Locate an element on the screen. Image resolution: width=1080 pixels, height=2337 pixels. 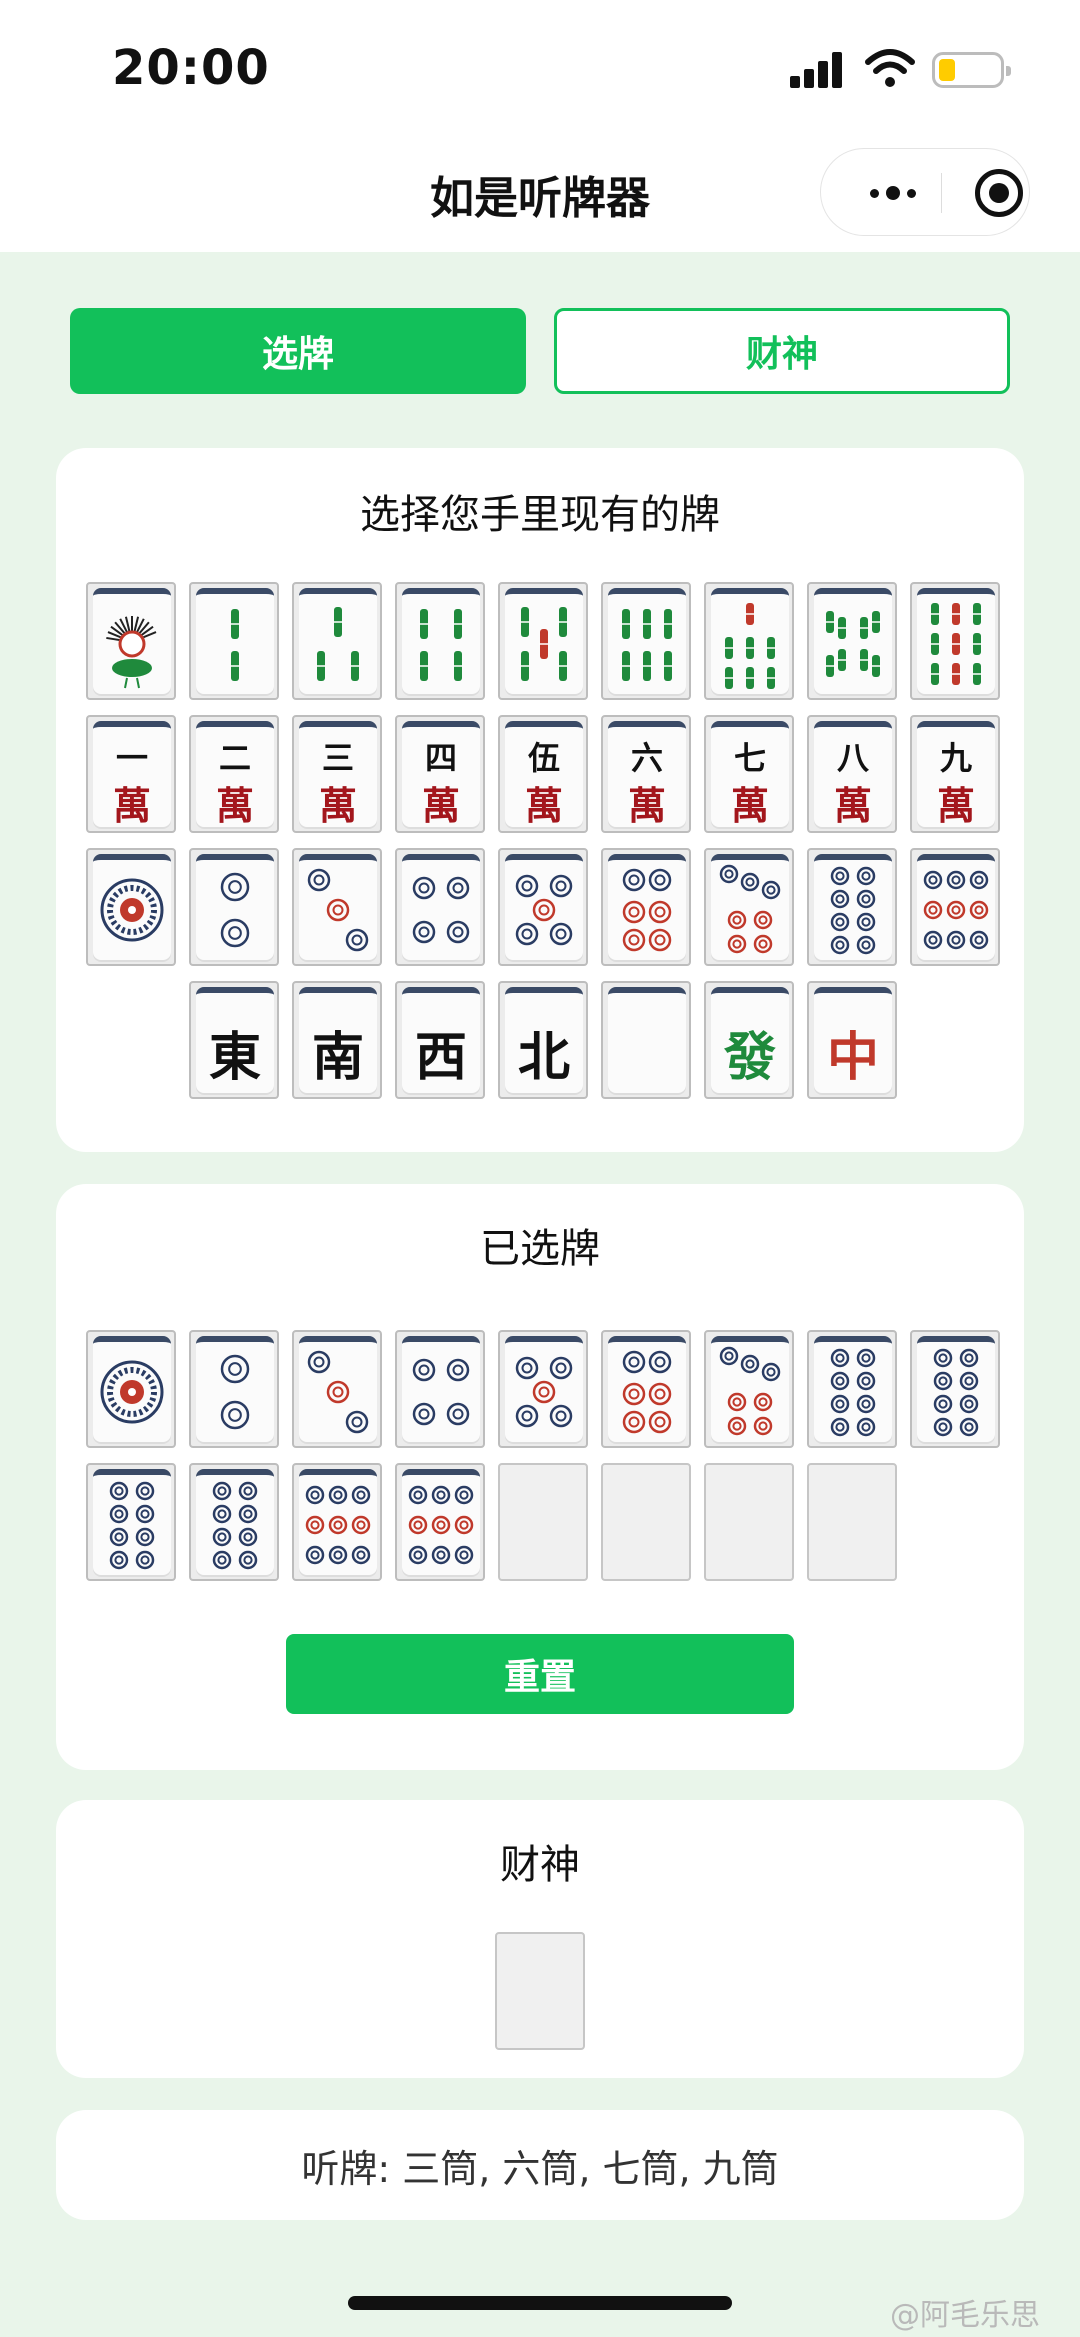
close-target-icon is located at coordinates (999, 193).